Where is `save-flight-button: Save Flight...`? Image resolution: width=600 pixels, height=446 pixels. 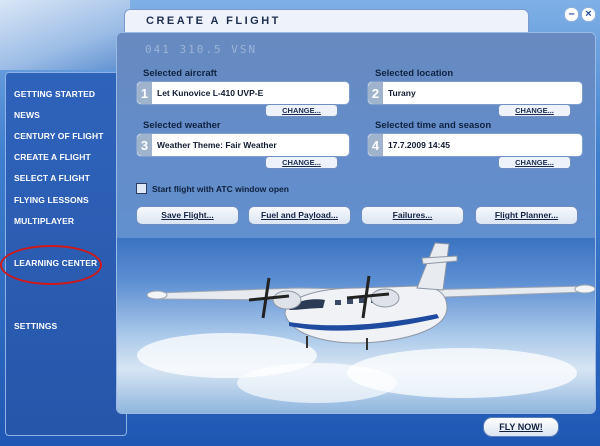 save-flight-button: Save Flight... is located at coordinates (187, 215).